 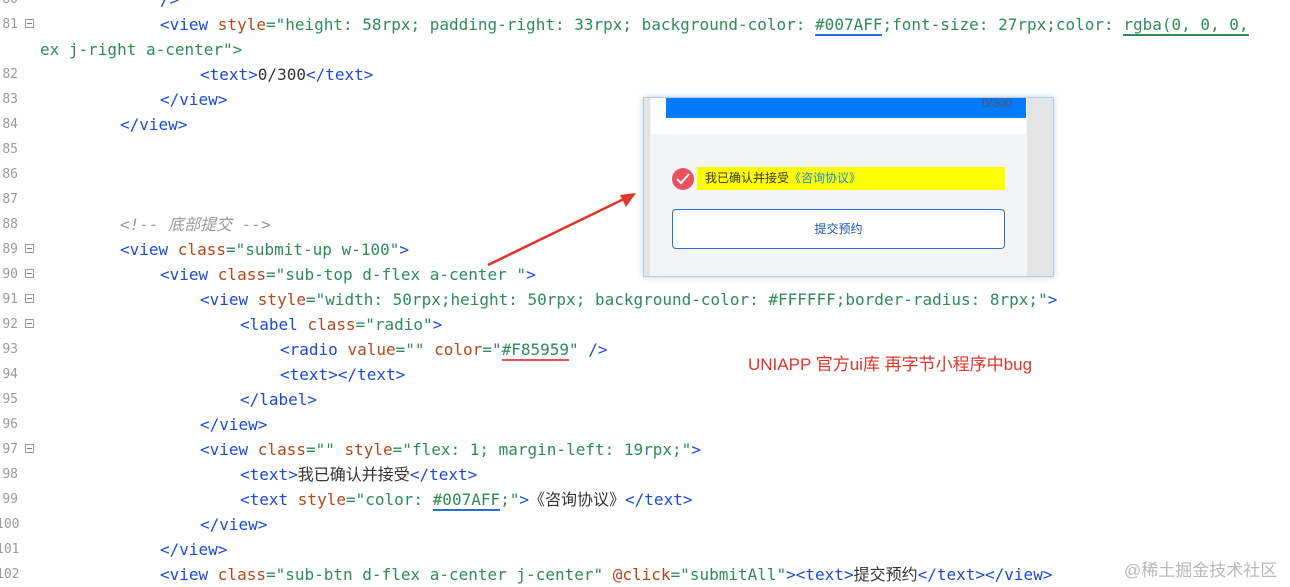 I want to click on code-token: 《咨询协议》, so click(x=577, y=499).